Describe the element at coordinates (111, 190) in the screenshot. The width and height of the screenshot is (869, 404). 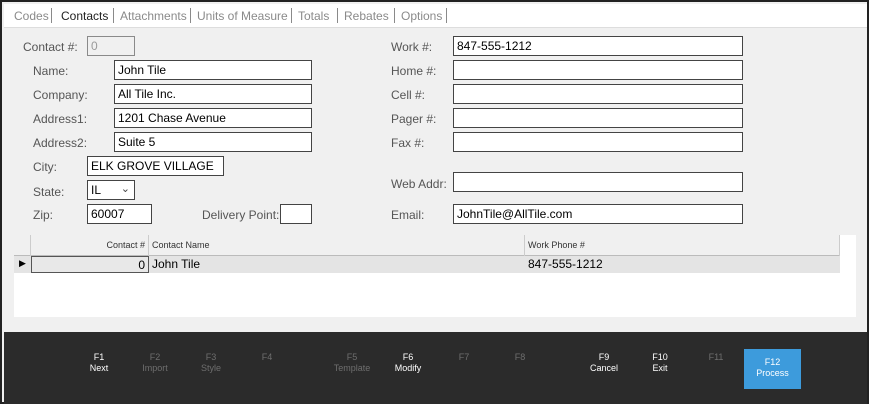
I see `state-select: IL ⌄` at that location.